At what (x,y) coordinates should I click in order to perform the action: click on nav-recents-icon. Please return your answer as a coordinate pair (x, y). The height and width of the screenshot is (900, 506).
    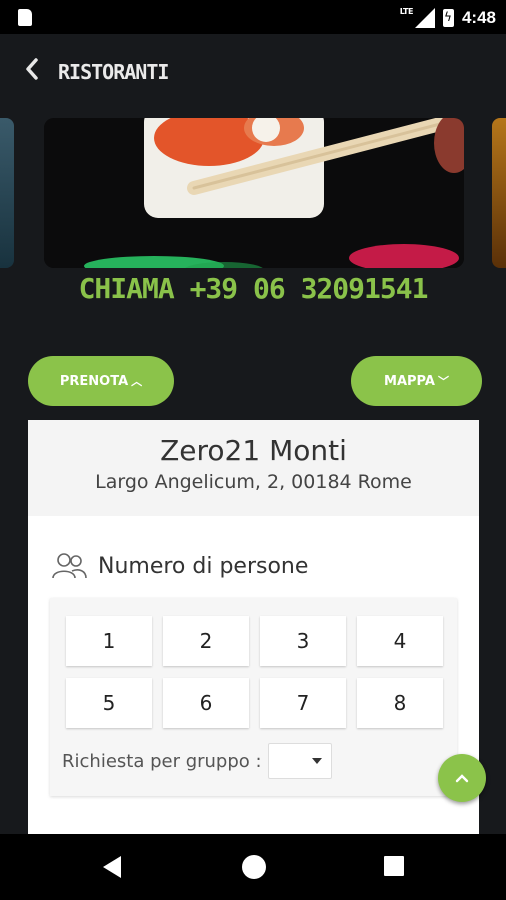
    Looking at the image, I should click on (394, 866).